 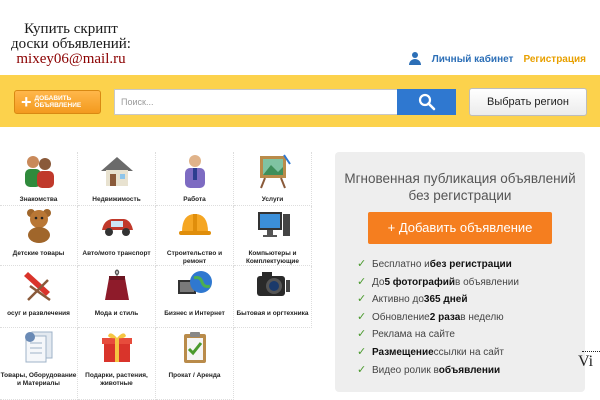 I want to click on category-real-estate: Недвижимость, so click(x=117, y=179).